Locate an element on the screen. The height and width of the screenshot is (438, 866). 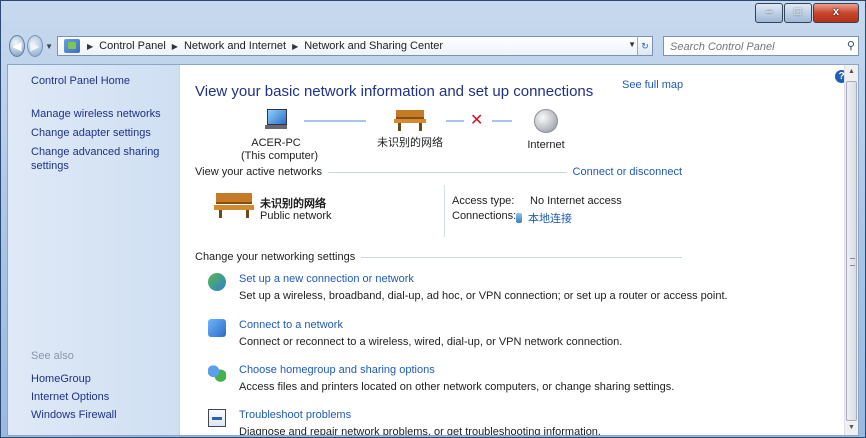
refresh-icon: ↻ is located at coordinates (645, 46).